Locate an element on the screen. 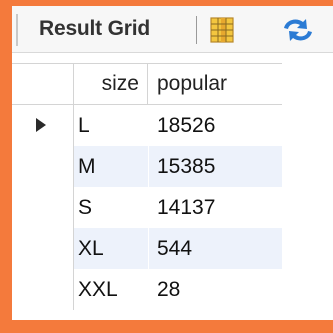 Image resolution: width=333 pixels, height=333 pixels. result-grid-title: Result Grid is located at coordinates (94, 28).